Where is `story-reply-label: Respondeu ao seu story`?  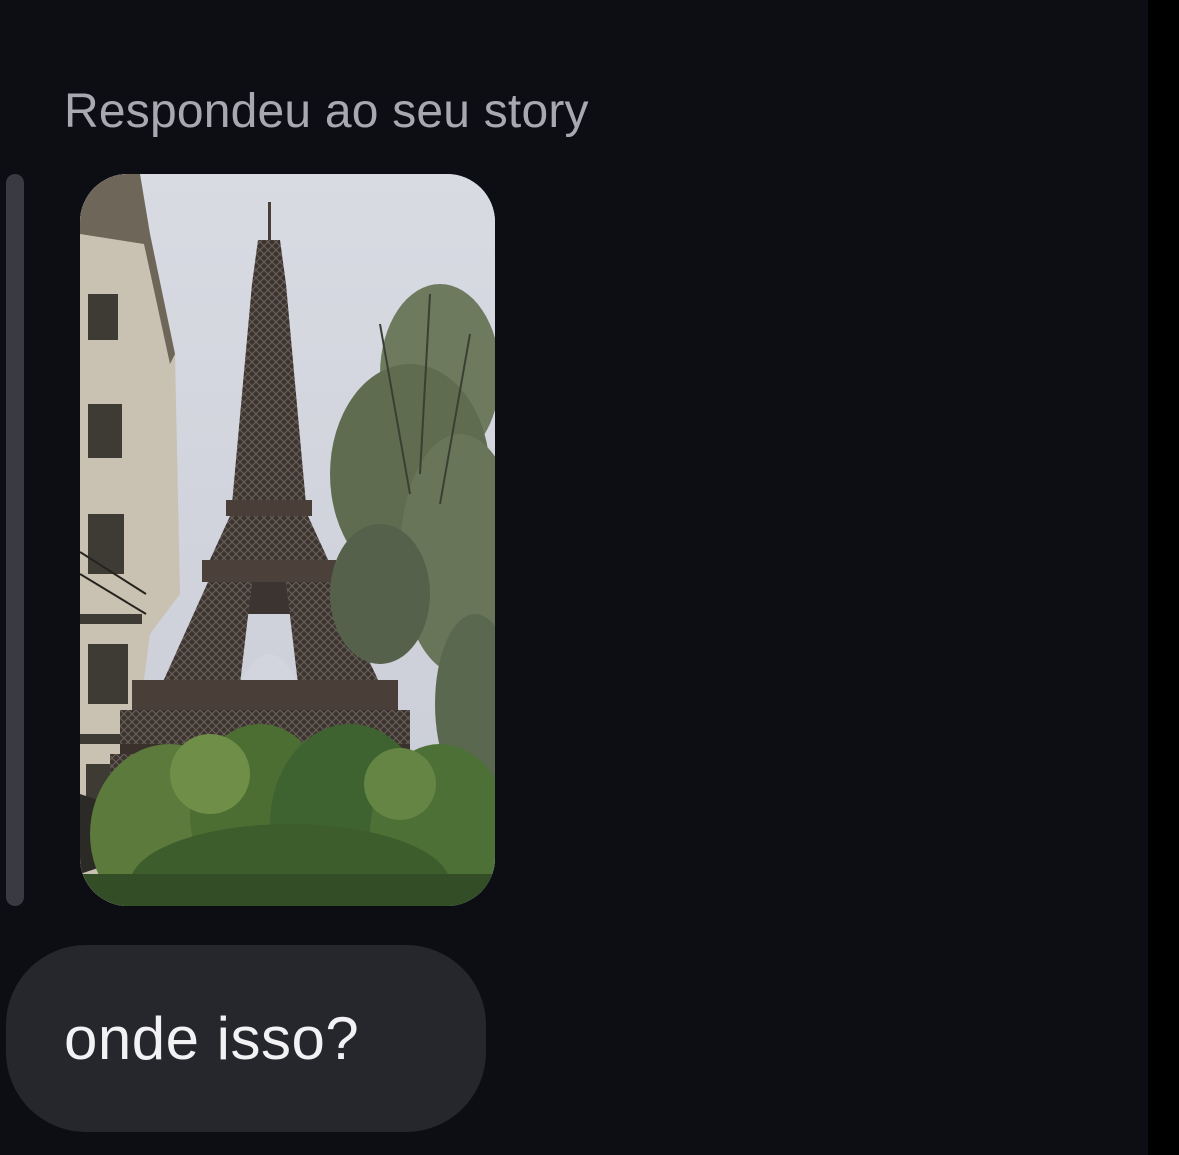 story-reply-label: Respondeu ao seu story is located at coordinates (326, 111).